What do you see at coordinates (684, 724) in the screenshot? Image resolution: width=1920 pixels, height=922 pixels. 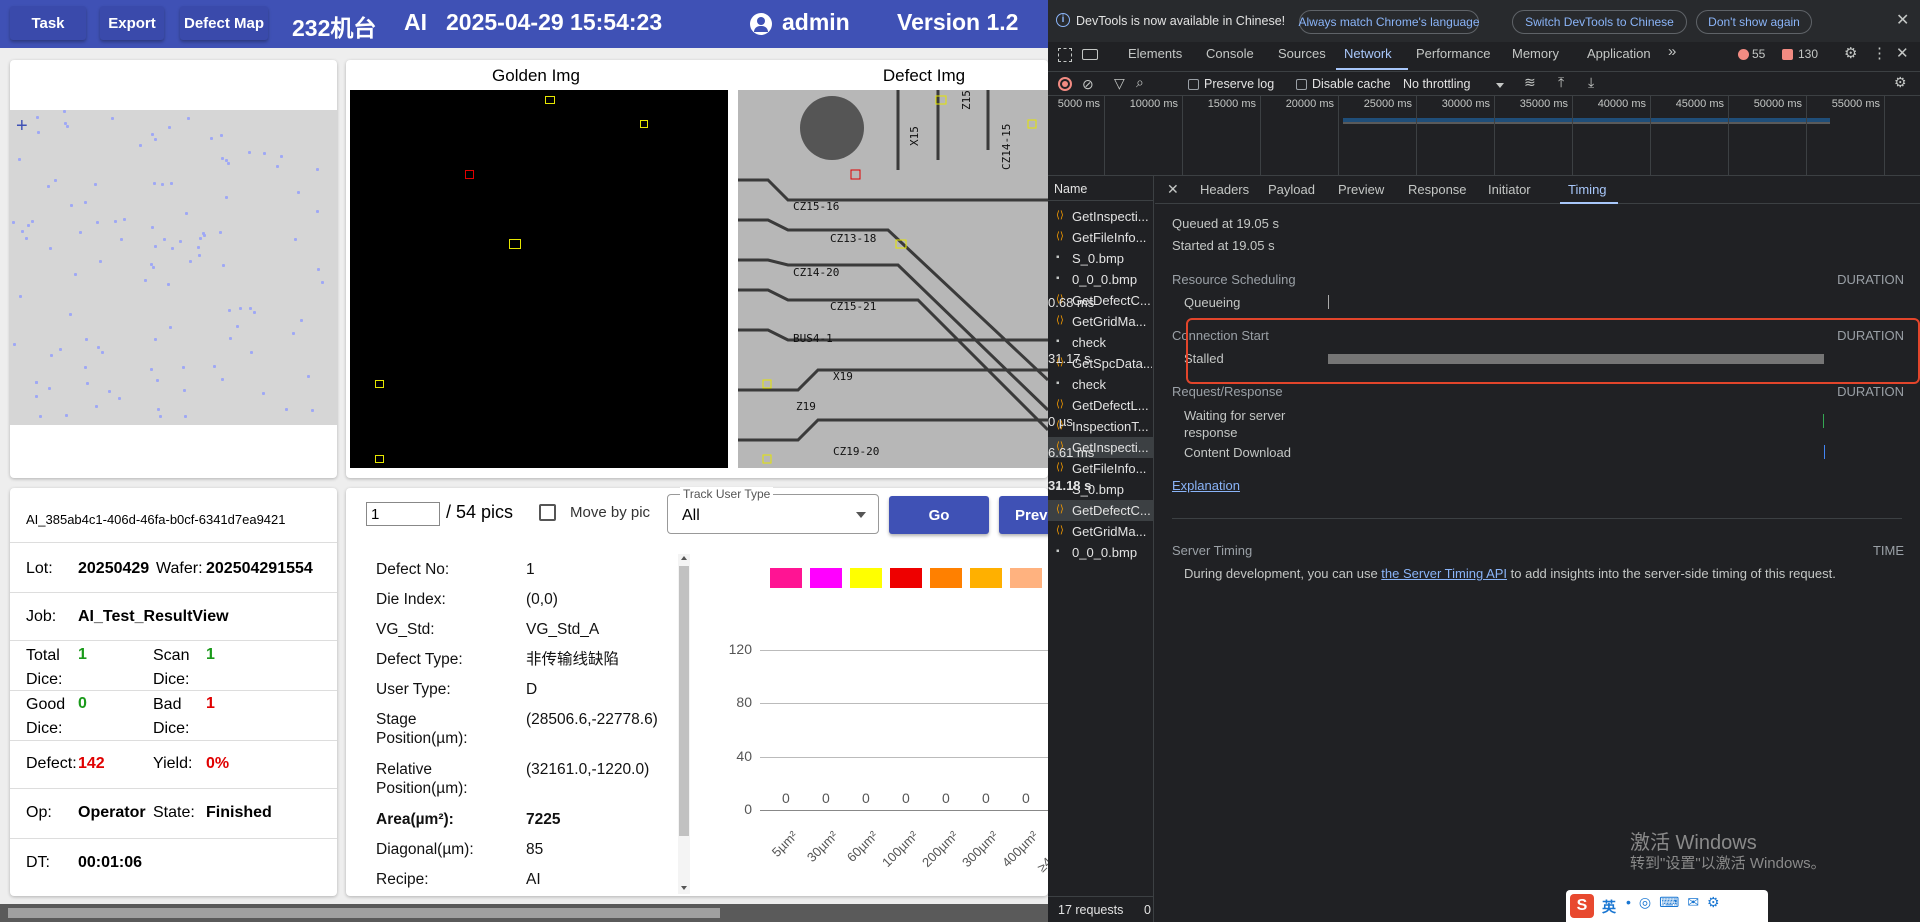 I see `detail-scrollbar` at bounding box center [684, 724].